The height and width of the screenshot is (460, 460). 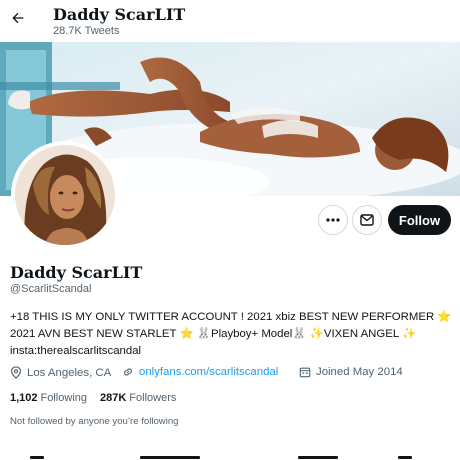 What do you see at coordinates (119, 14) in the screenshot?
I see `header-name: Daddy ScarLIT` at bounding box center [119, 14].